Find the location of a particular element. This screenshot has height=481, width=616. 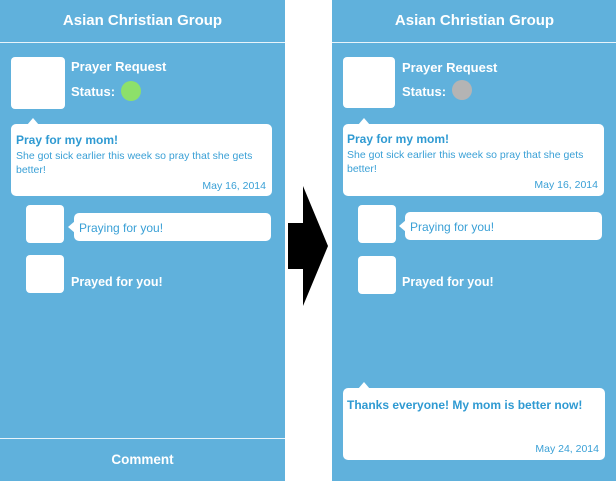

arrow-right-icon is located at coordinates (308, 246).